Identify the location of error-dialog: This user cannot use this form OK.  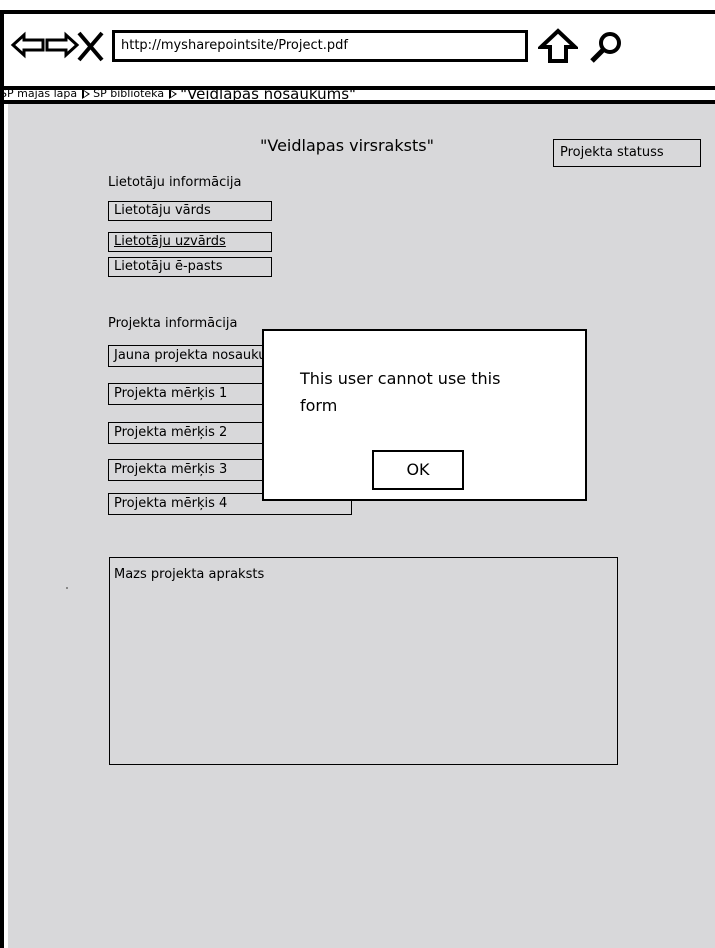
(424, 415).